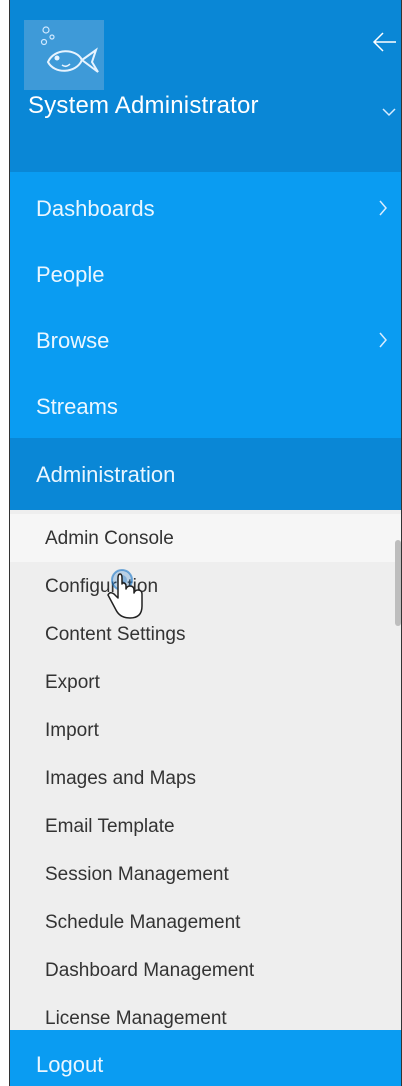 This screenshot has width=402, height=1086. What do you see at coordinates (109, 538) in the screenshot?
I see `submenu-item-label: Admin Console` at bounding box center [109, 538].